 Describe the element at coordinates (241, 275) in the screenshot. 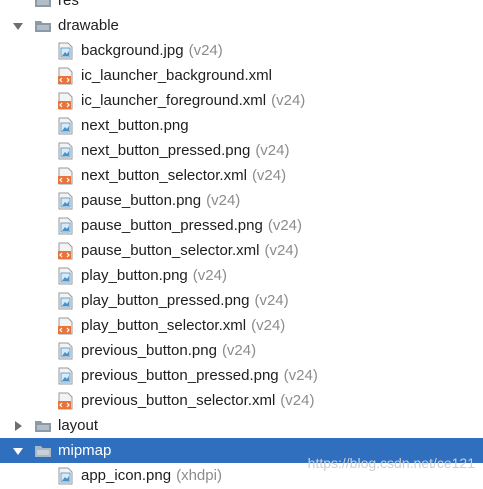

I see `file-row: play_button.png (v24)` at that location.